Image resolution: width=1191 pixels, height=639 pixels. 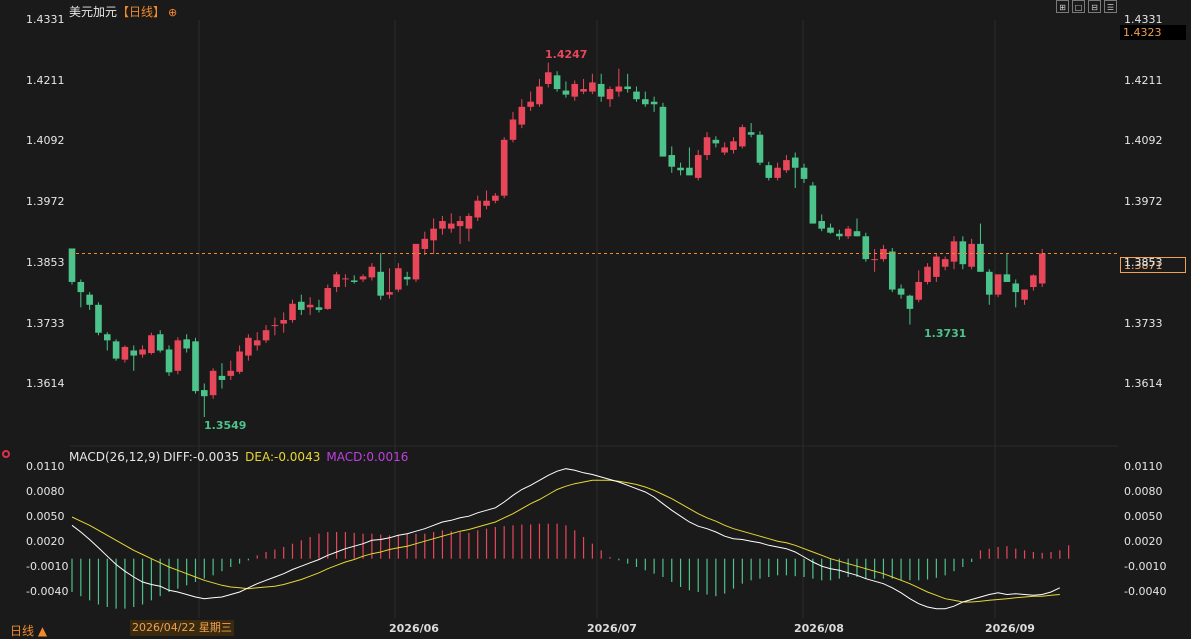 What do you see at coordinates (172, 12) in the screenshot?
I see `plus-circle-icon: ⊕` at bounding box center [172, 12].